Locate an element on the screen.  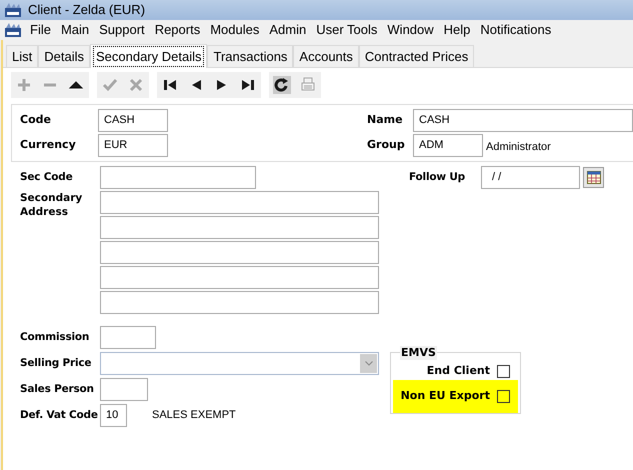
field-label: Follow Up is located at coordinates (437, 177).